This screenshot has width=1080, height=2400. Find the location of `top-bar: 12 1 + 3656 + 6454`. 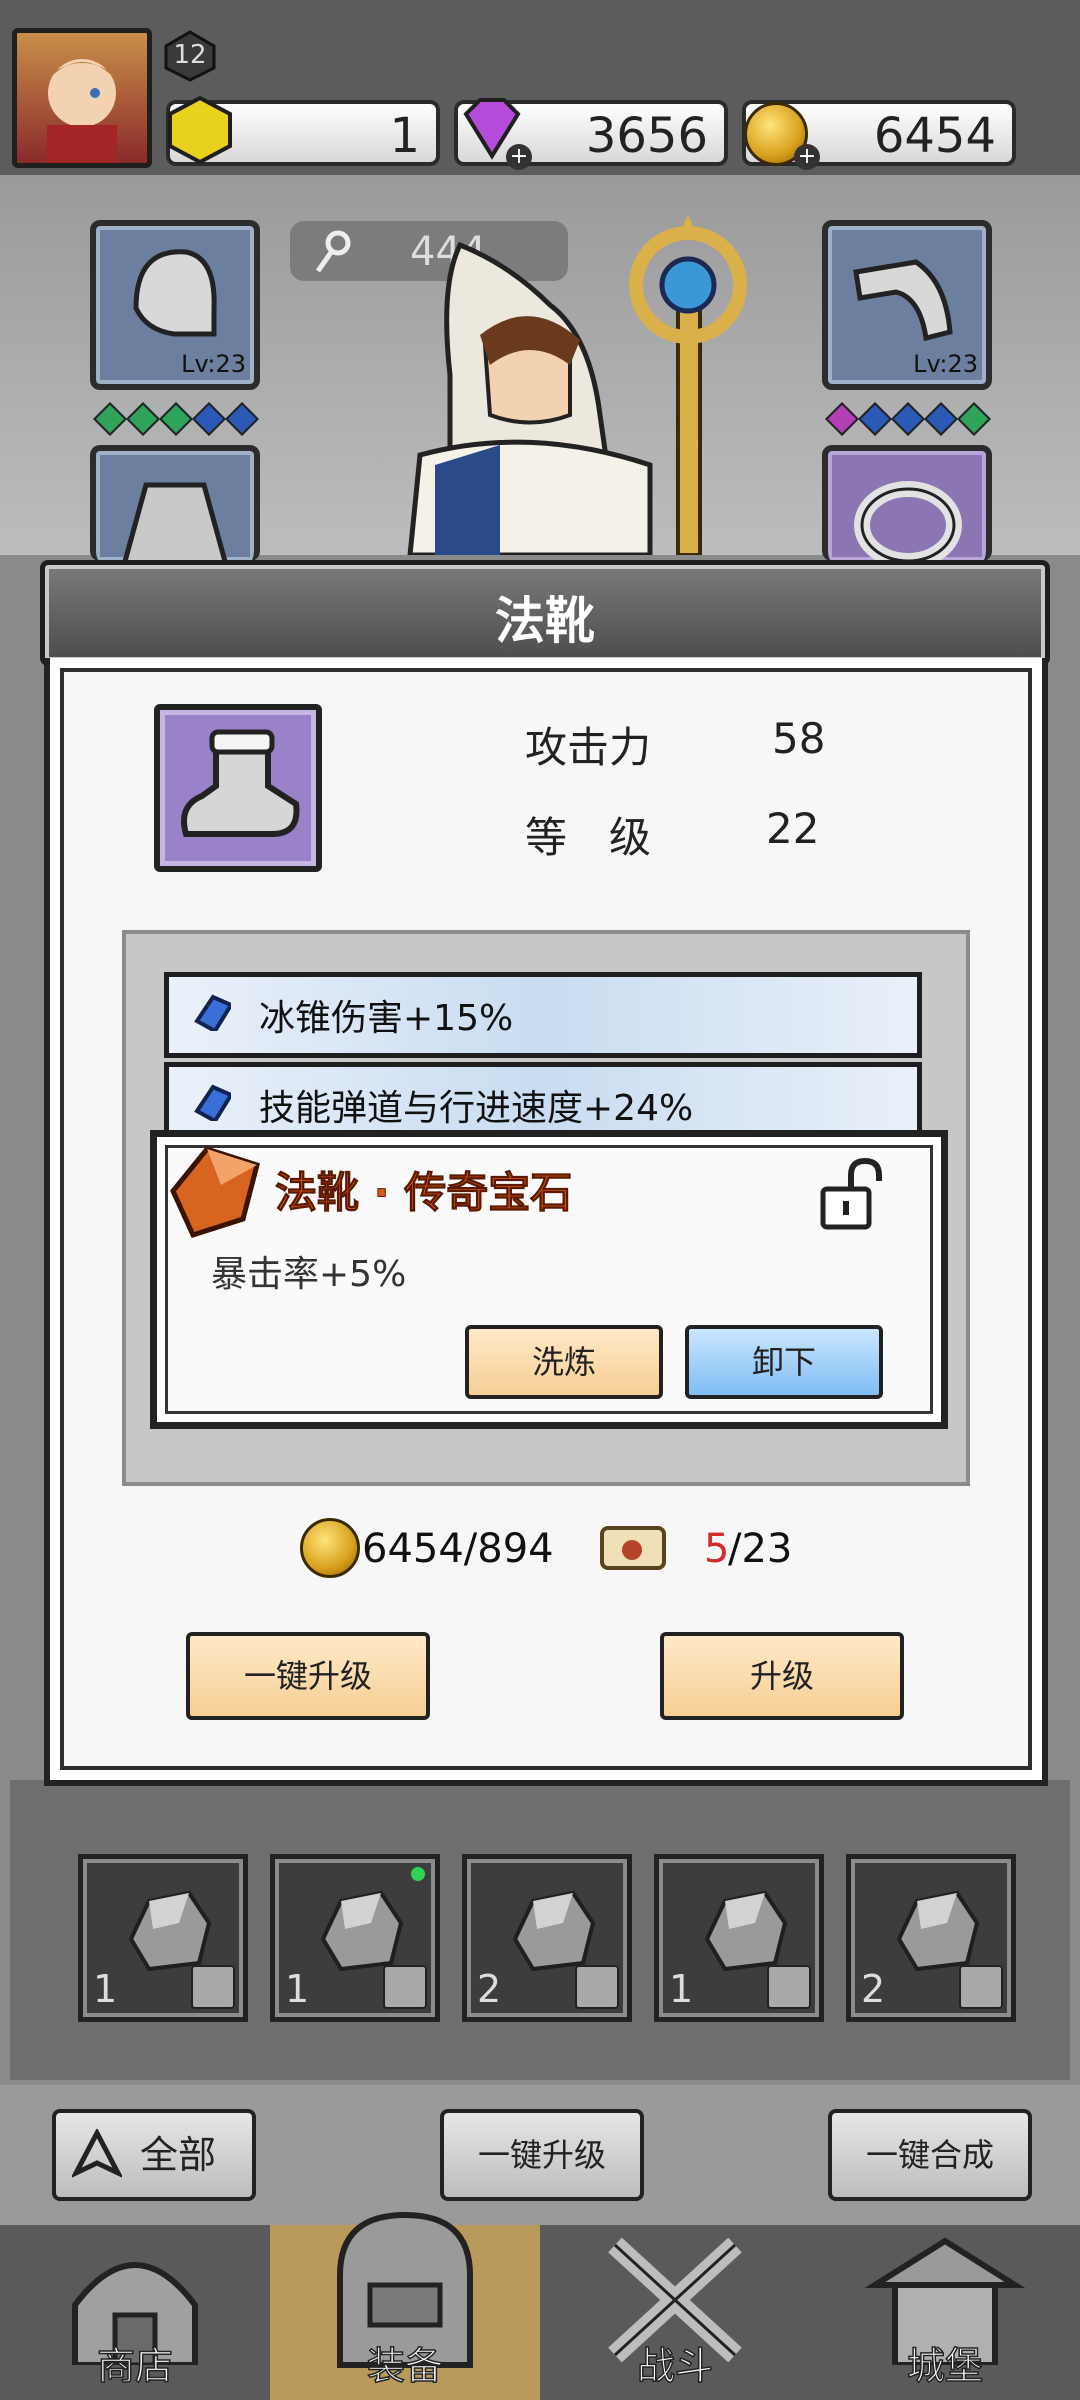

top-bar: 12 1 + 3656 + 6454 is located at coordinates (540, 87).